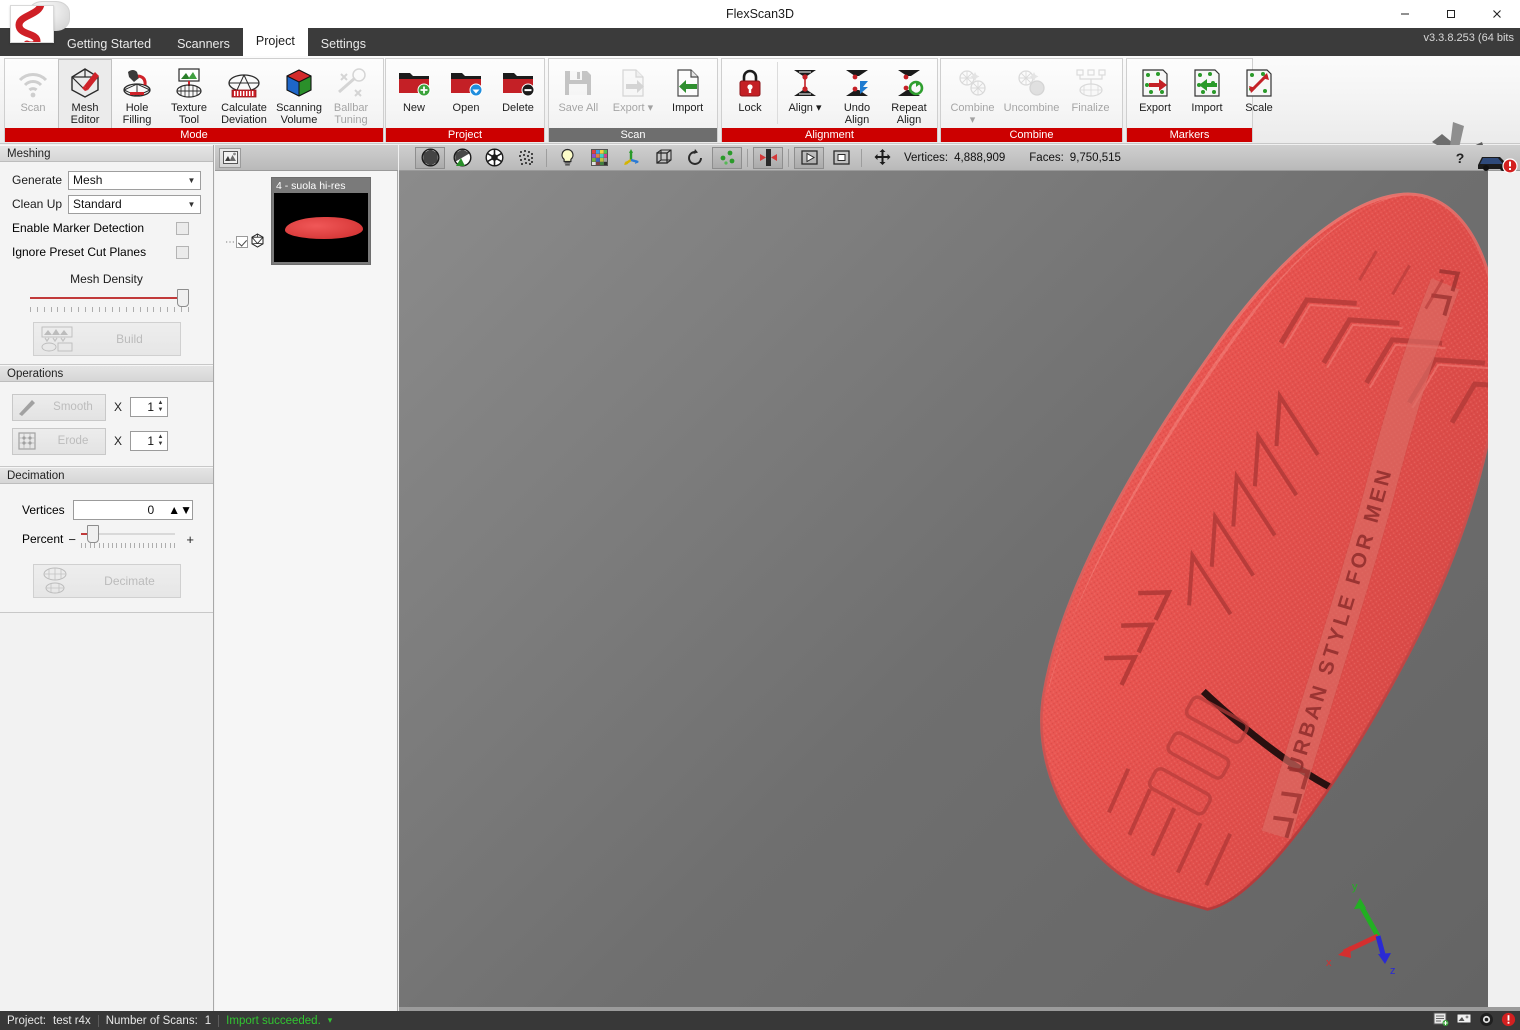  Describe the element at coordinates (26, 1020) in the screenshot. I see `status-project-label: Project:` at that location.